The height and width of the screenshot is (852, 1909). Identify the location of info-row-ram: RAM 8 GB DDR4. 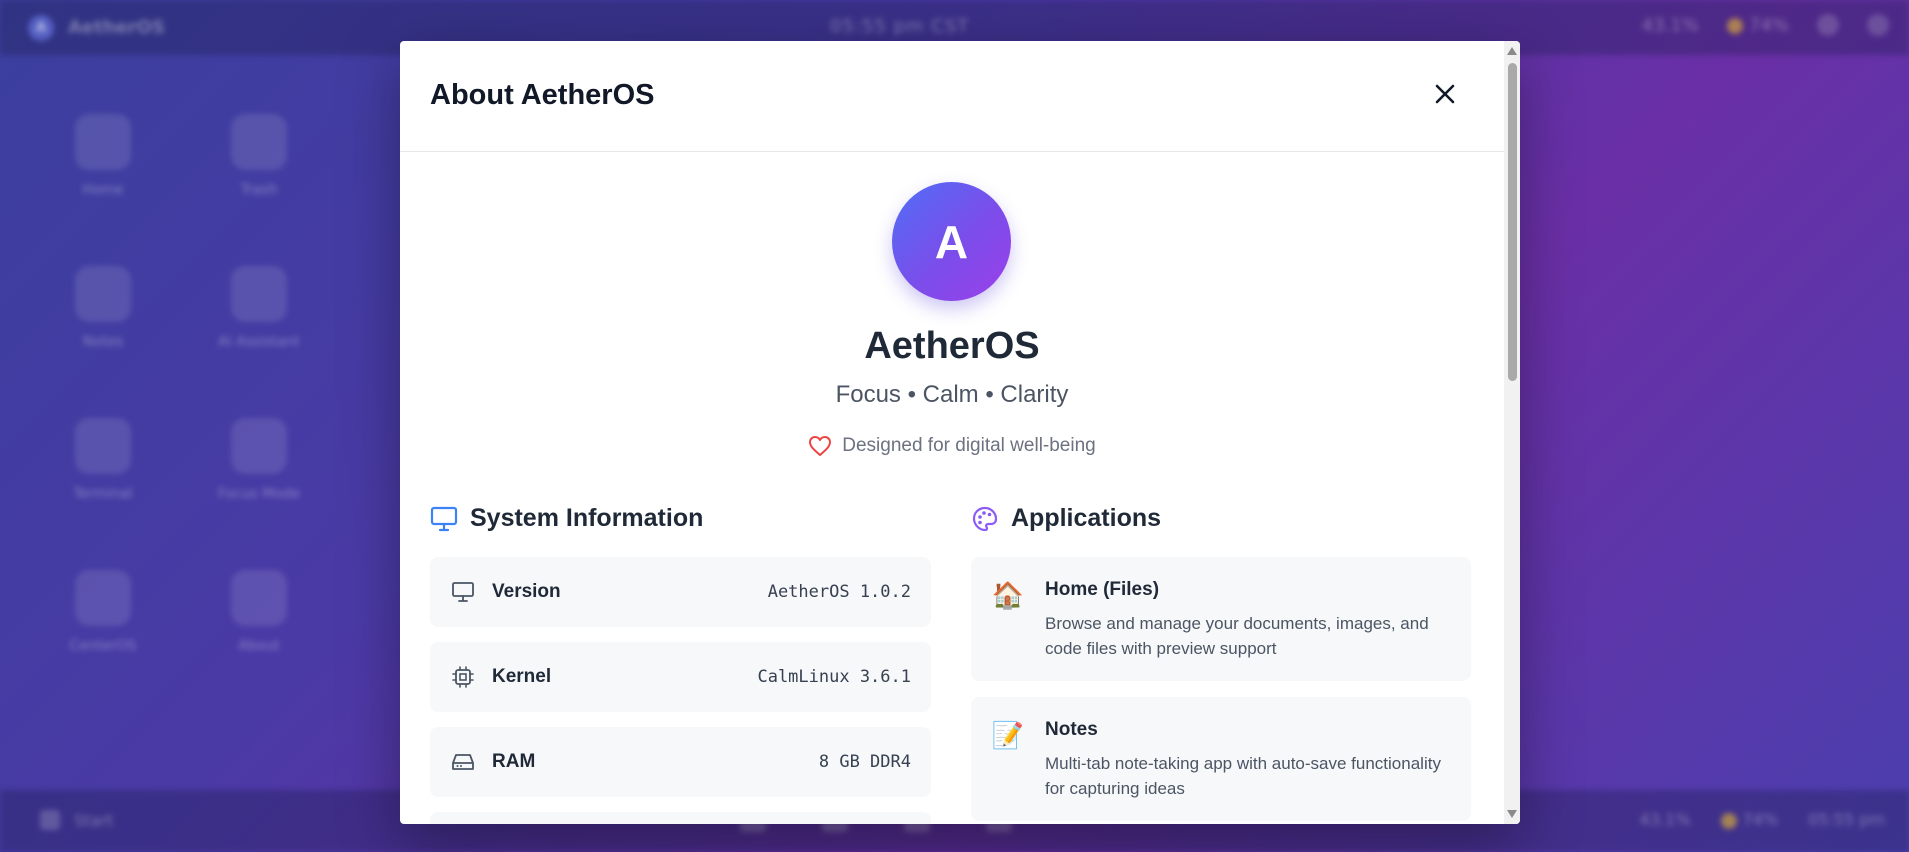
(680, 762).